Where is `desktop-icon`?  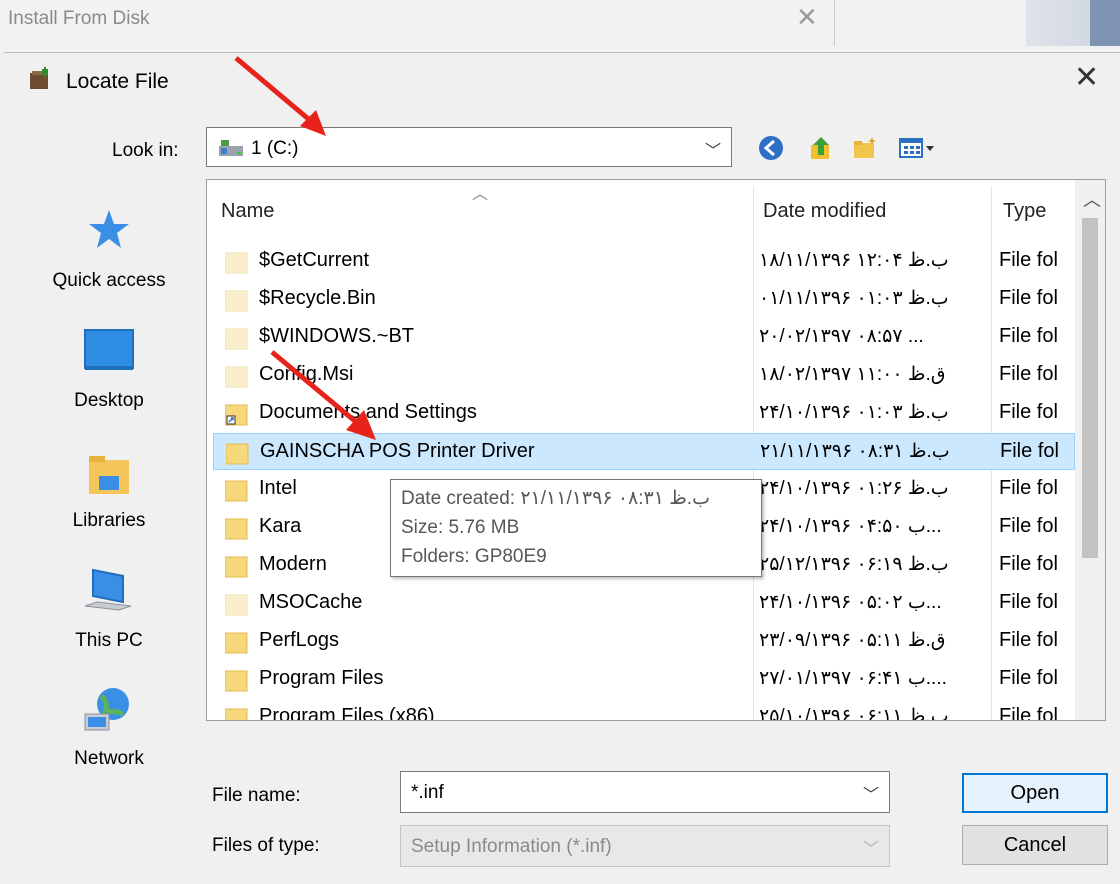
desktop-icon is located at coordinates (109, 349).